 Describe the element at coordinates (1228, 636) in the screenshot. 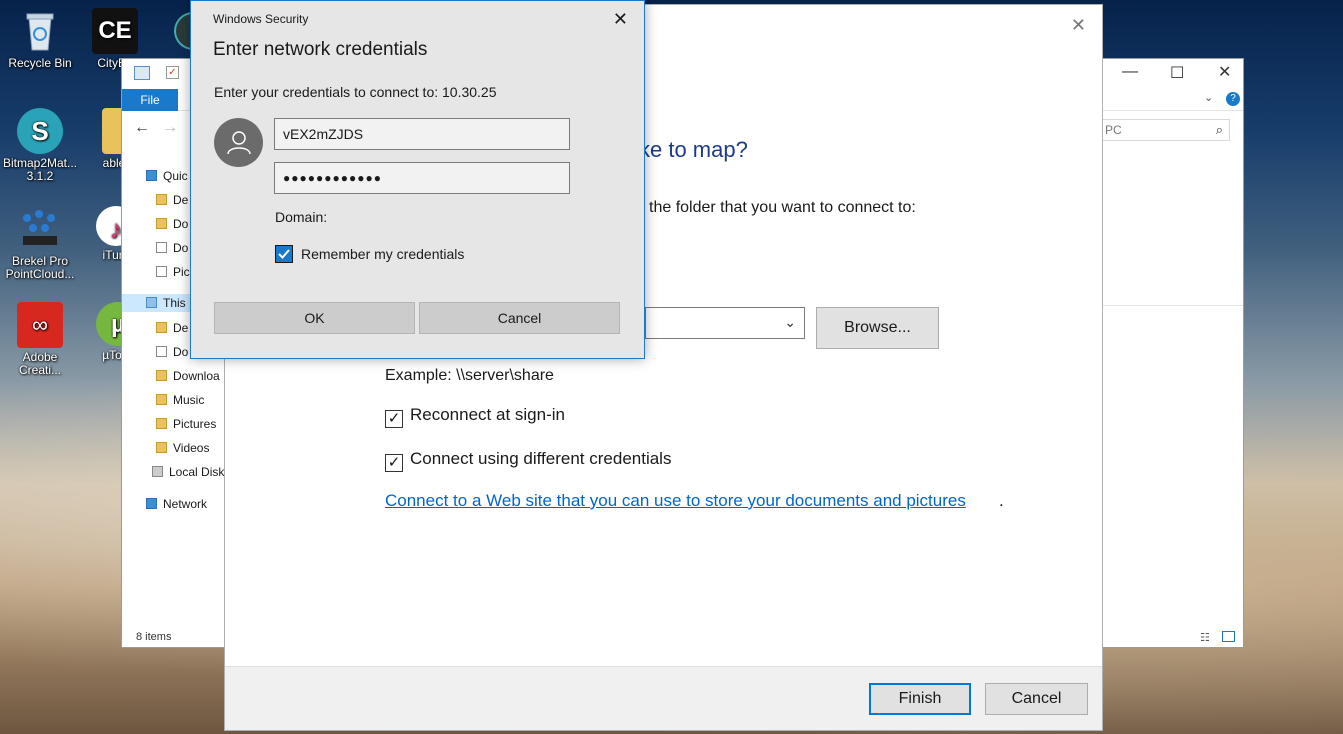

I see `large-icons-view-icon` at that location.